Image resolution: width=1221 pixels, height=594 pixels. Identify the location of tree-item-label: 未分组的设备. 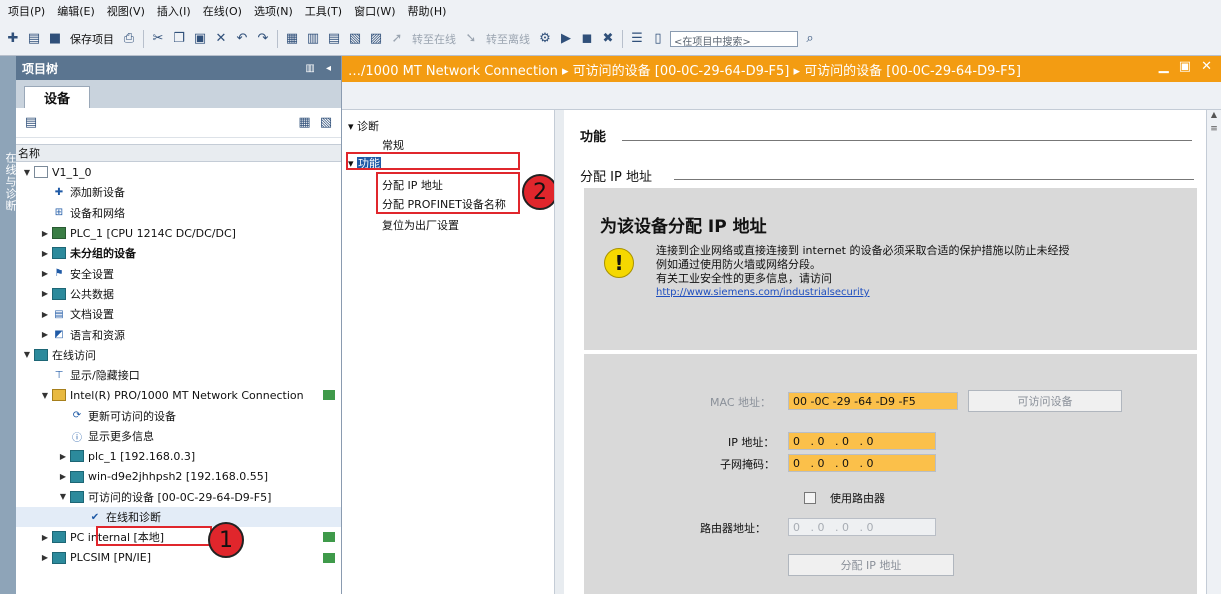
(103, 254).